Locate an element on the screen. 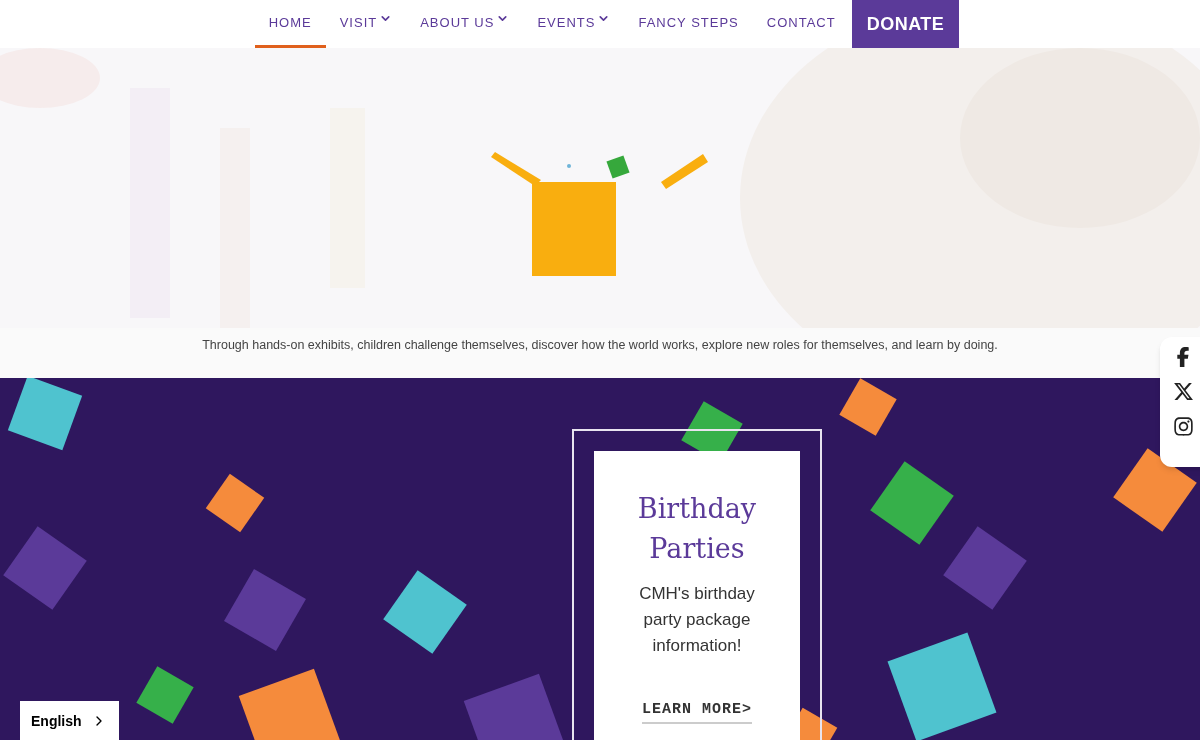 This screenshot has height=740, width=1200. learn-more-link: LEARN MORE> is located at coordinates (697, 711).